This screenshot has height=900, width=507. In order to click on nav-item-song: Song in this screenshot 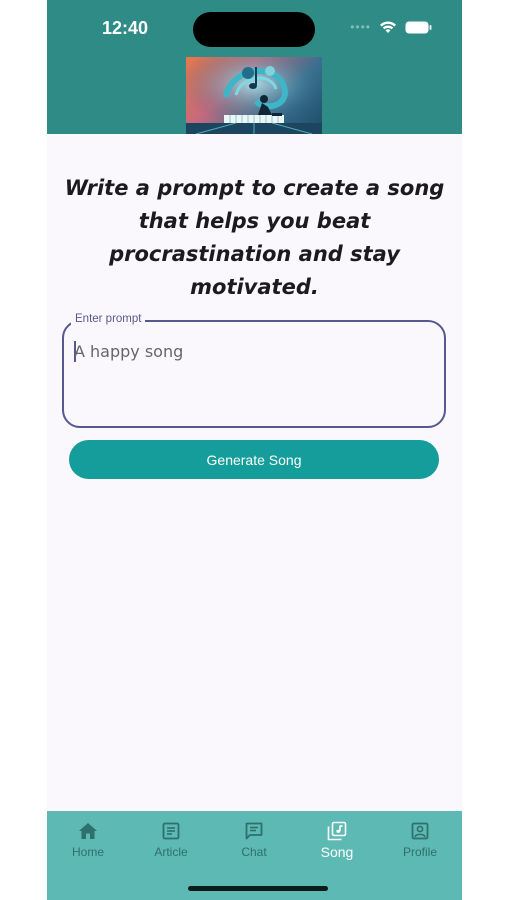, I will do `click(337, 840)`.